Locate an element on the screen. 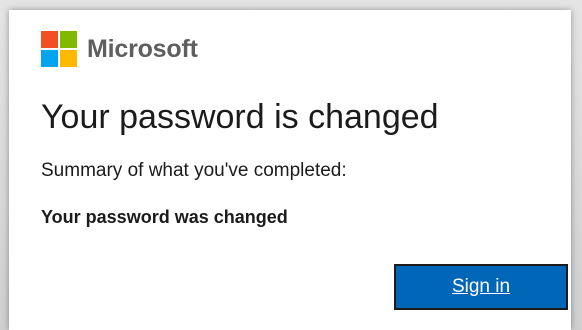 The height and width of the screenshot is (330, 582). result-text: Your password was changed is located at coordinates (164, 217).